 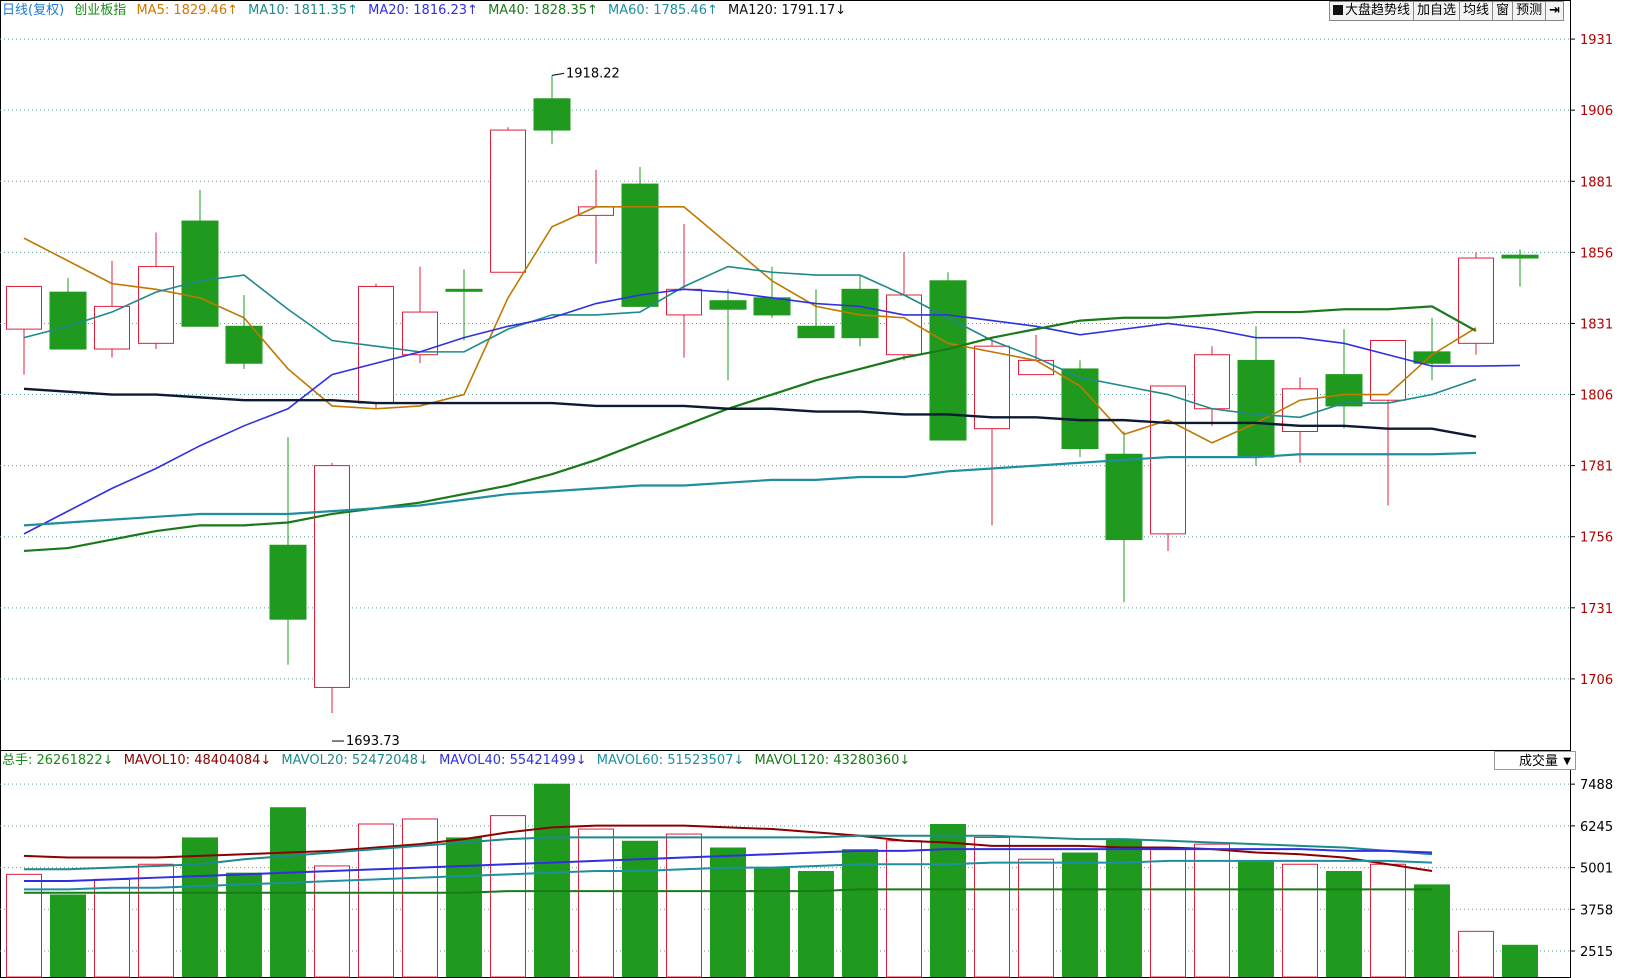 I want to click on price-tick-label: 1706, so click(x=1596, y=680).